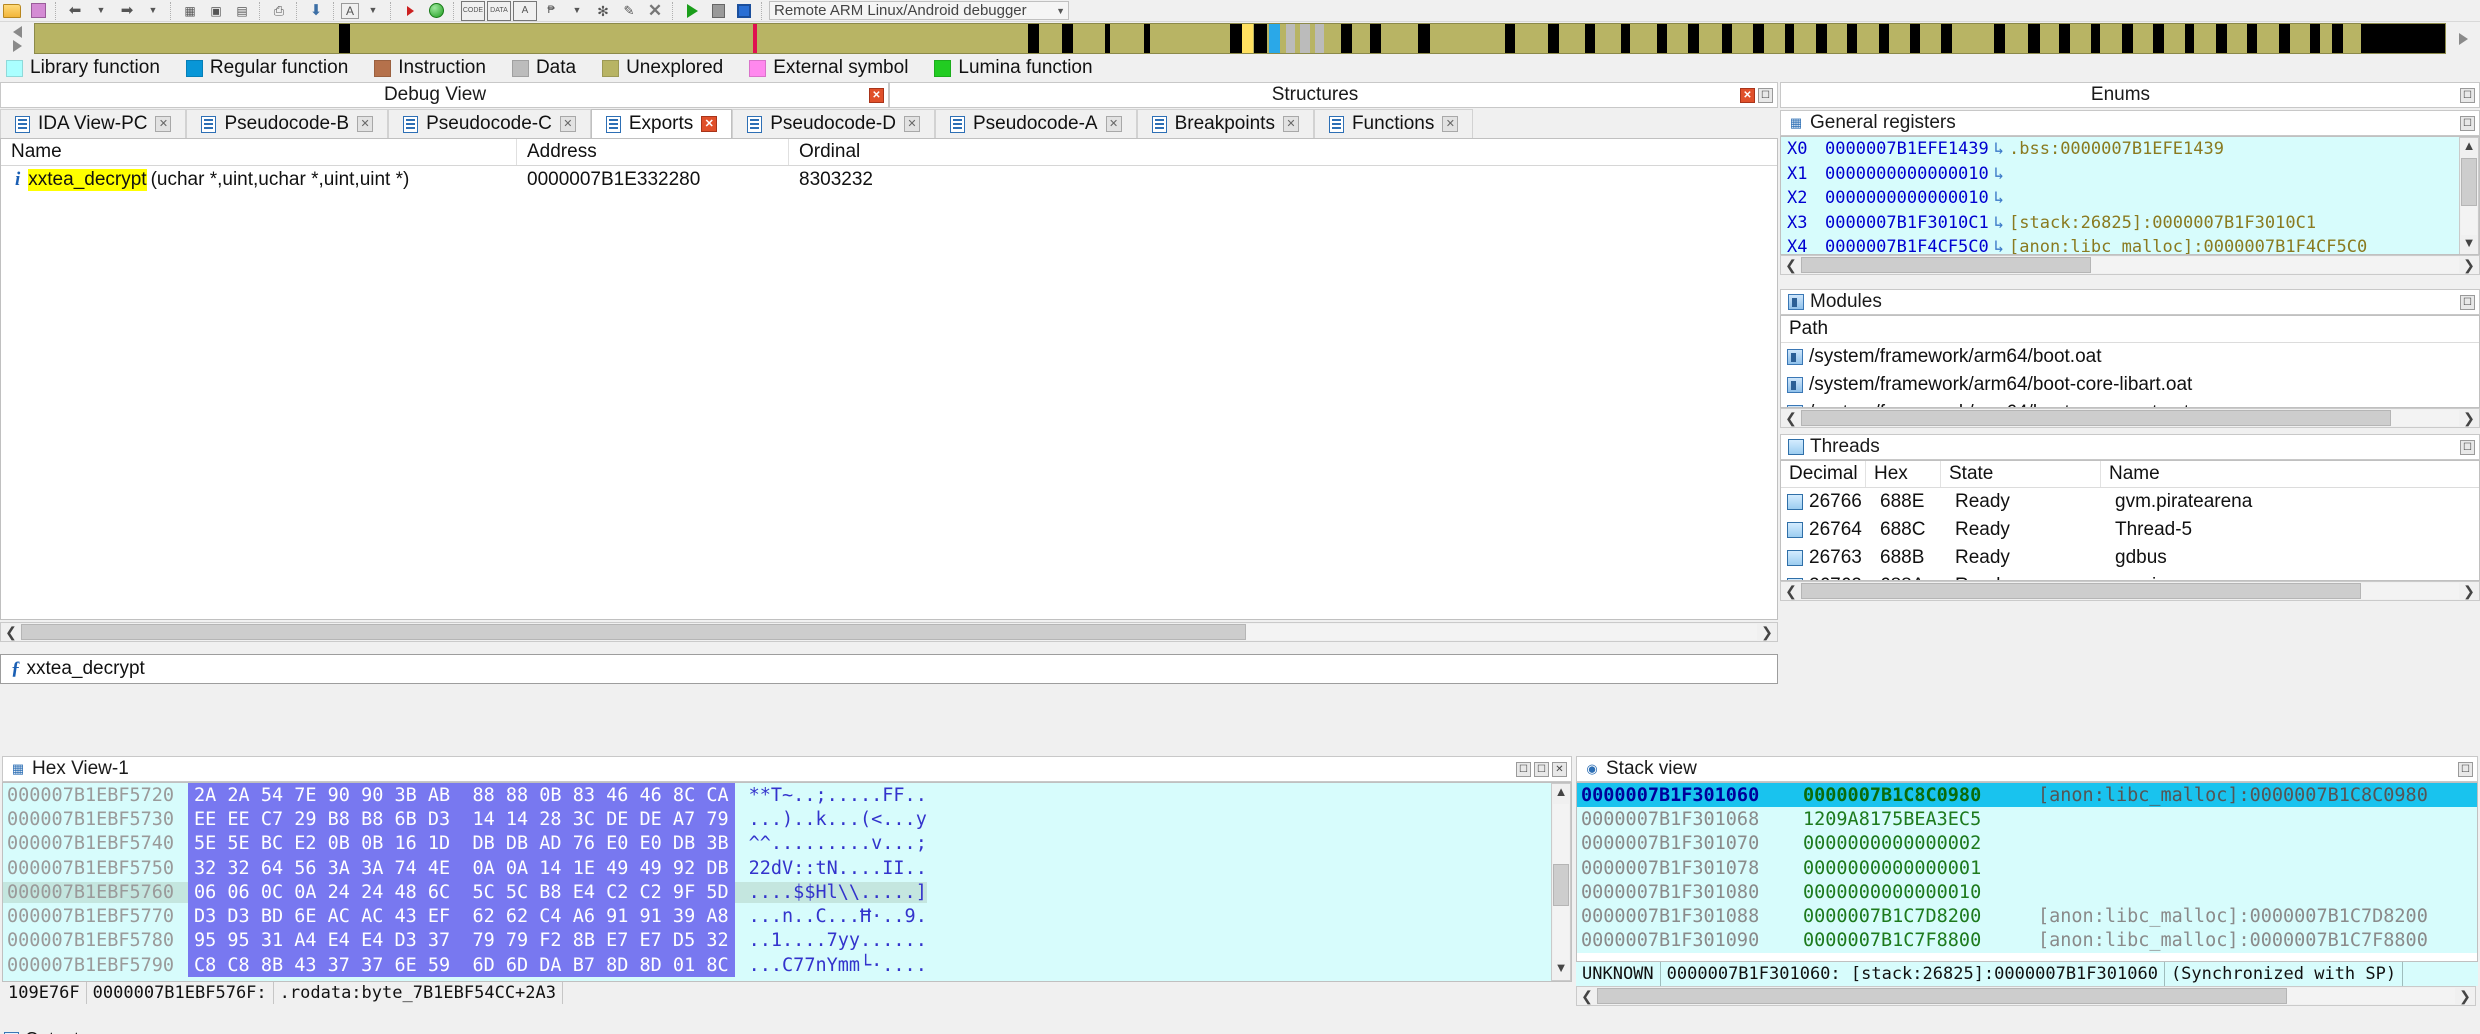  Describe the element at coordinates (2130, 591) in the screenshot. I see `threads-horizontal-scrollbar: ❮ ❯` at that location.